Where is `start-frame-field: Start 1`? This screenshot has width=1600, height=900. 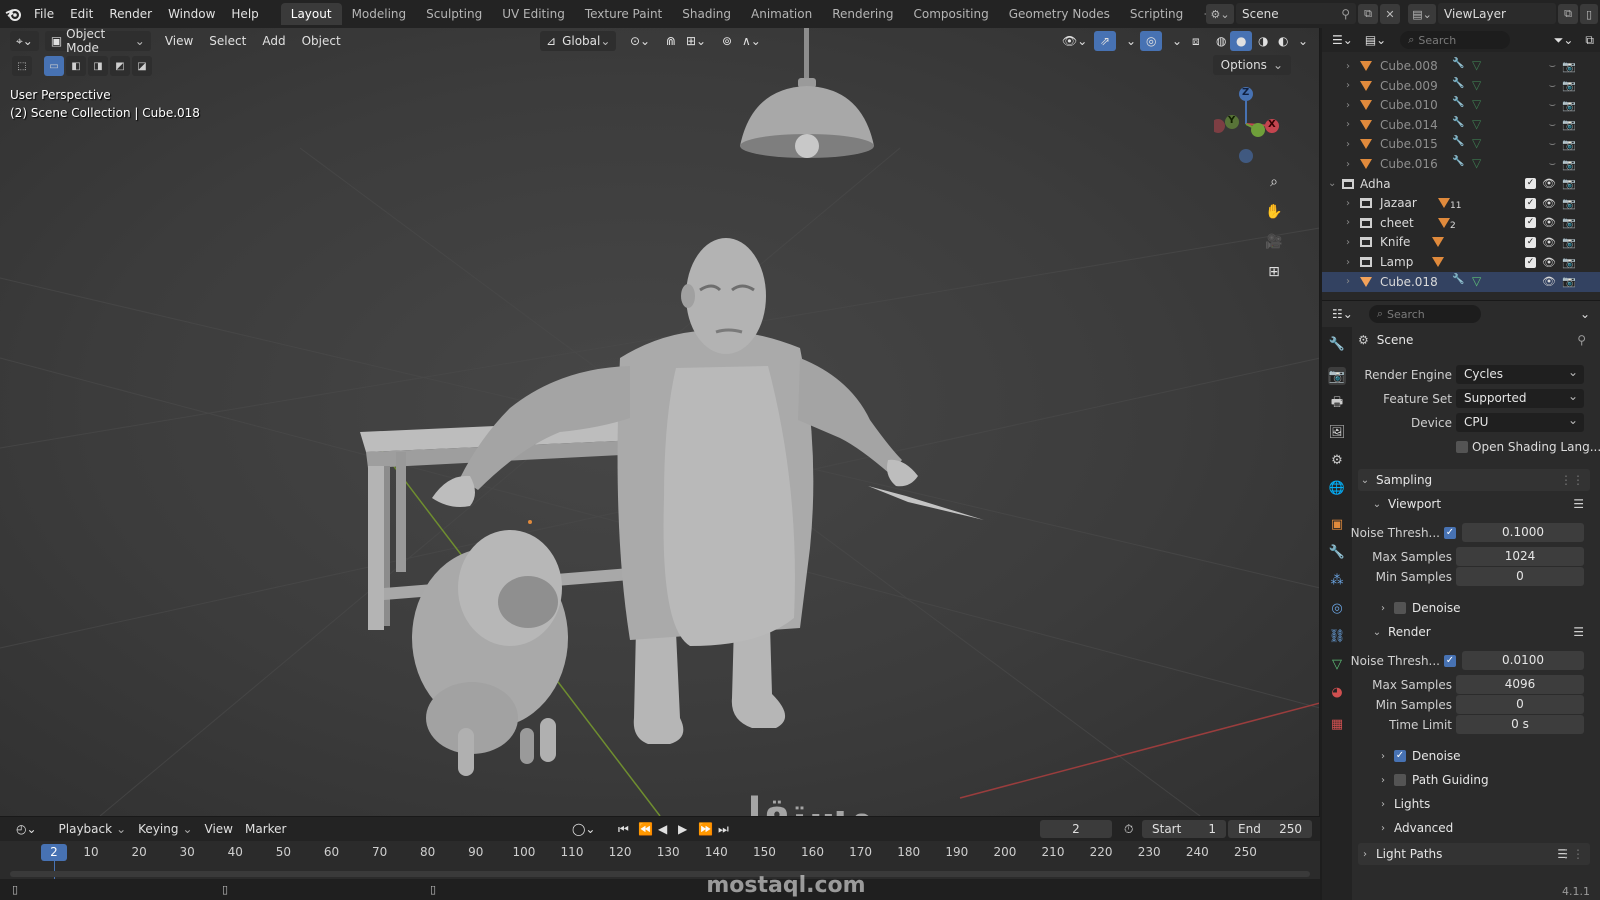 start-frame-field: Start 1 is located at coordinates (1184, 829).